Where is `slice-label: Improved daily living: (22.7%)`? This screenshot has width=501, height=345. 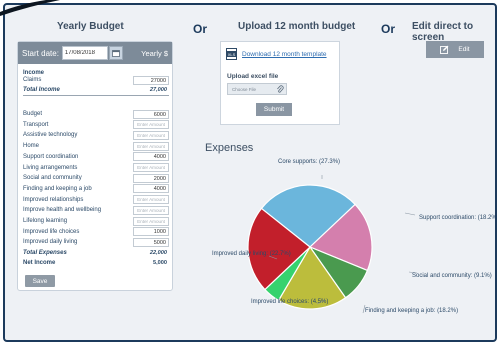 slice-label: Improved daily living: (22.7%) is located at coordinates (251, 254).